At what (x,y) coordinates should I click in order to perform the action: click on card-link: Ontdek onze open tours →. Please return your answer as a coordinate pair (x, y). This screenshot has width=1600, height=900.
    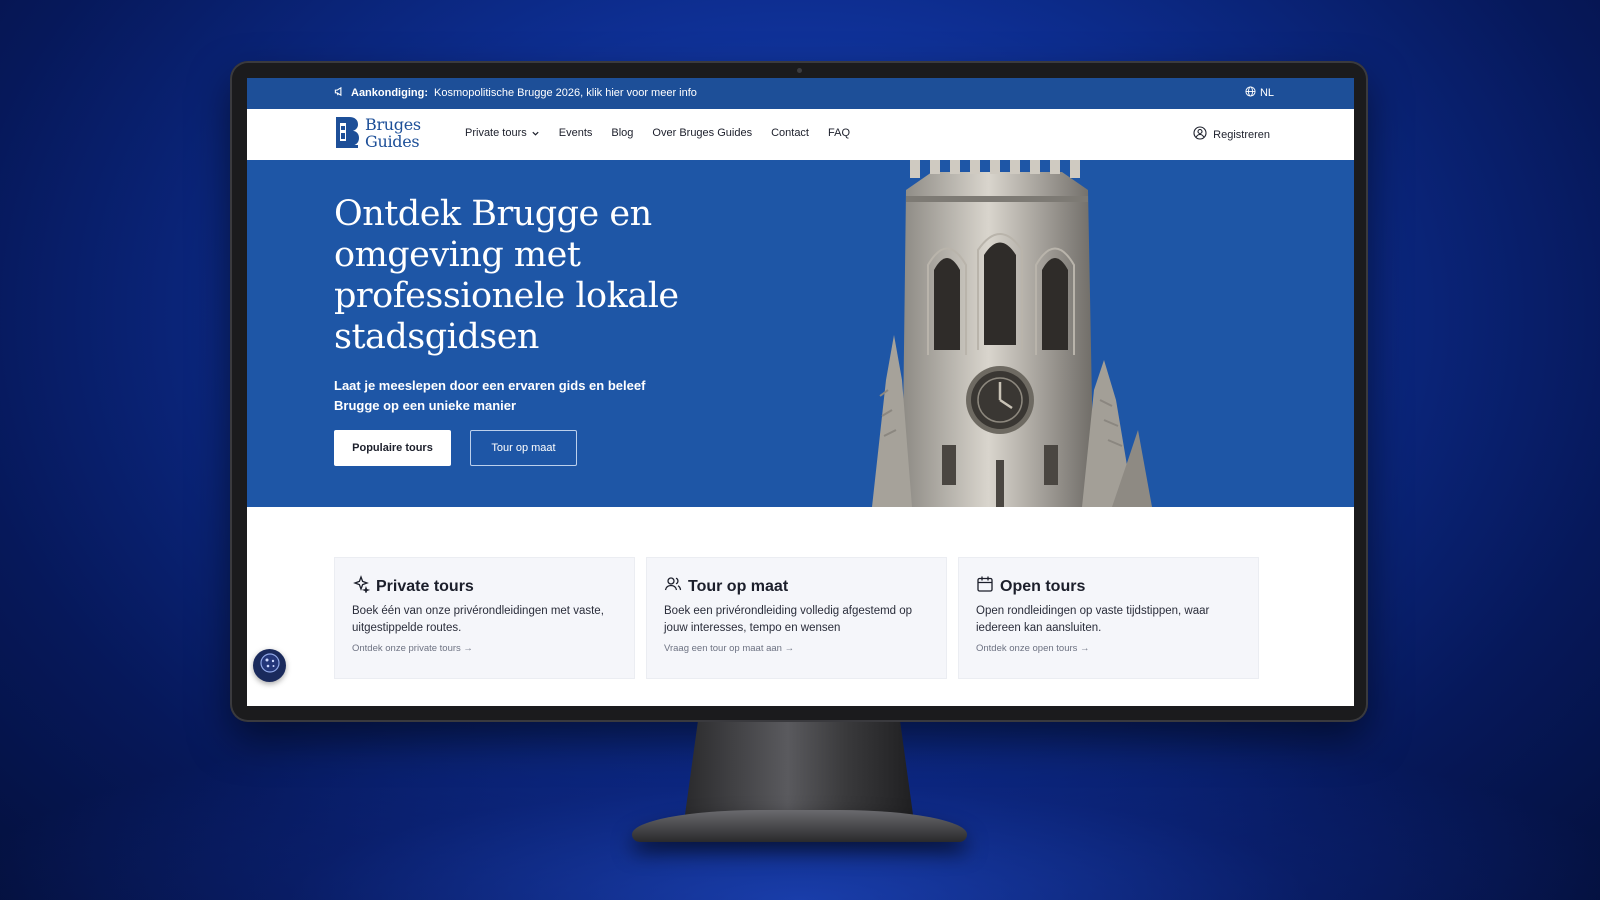
    Looking at the image, I should click on (1108, 648).